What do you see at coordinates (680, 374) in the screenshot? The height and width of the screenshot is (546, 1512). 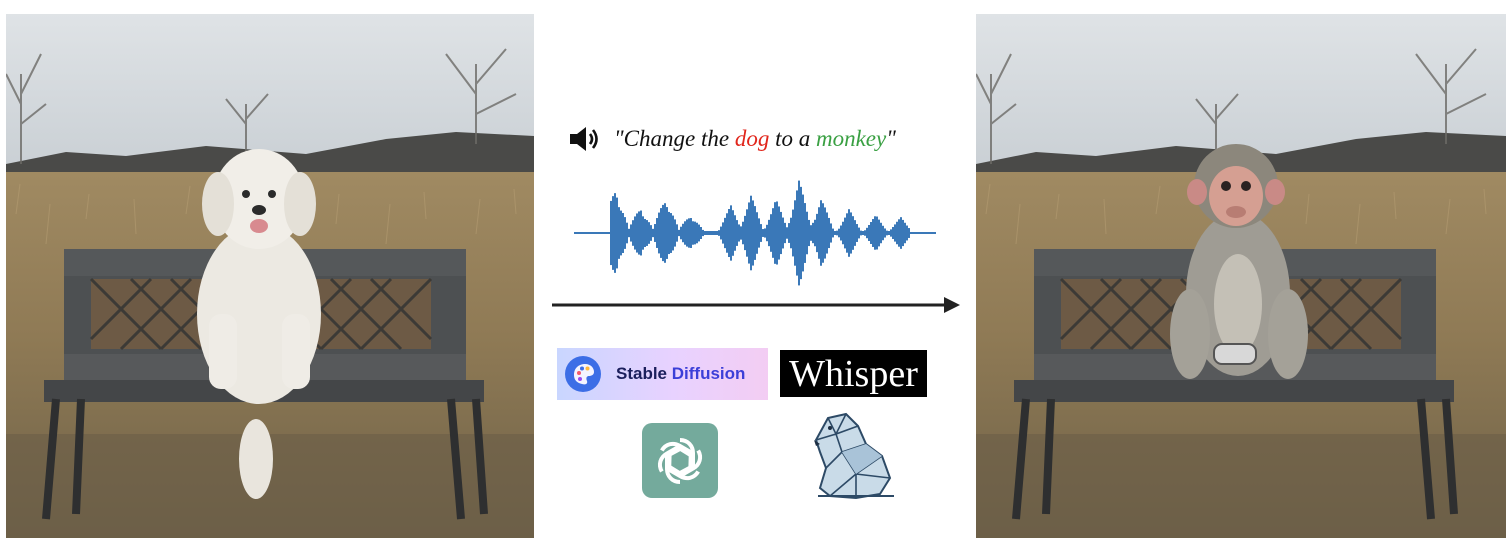 I see `stable-diffusion-label: Stable Diffusion` at bounding box center [680, 374].